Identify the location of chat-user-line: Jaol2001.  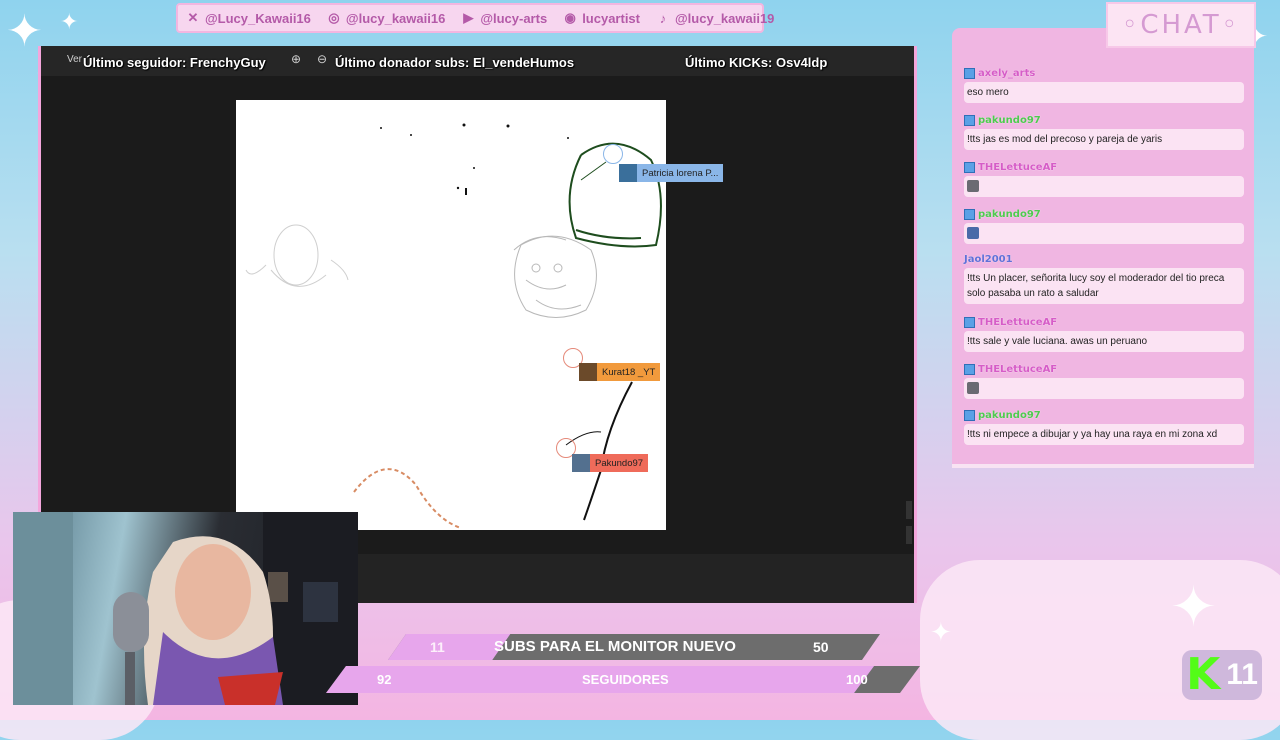
(1104, 259).